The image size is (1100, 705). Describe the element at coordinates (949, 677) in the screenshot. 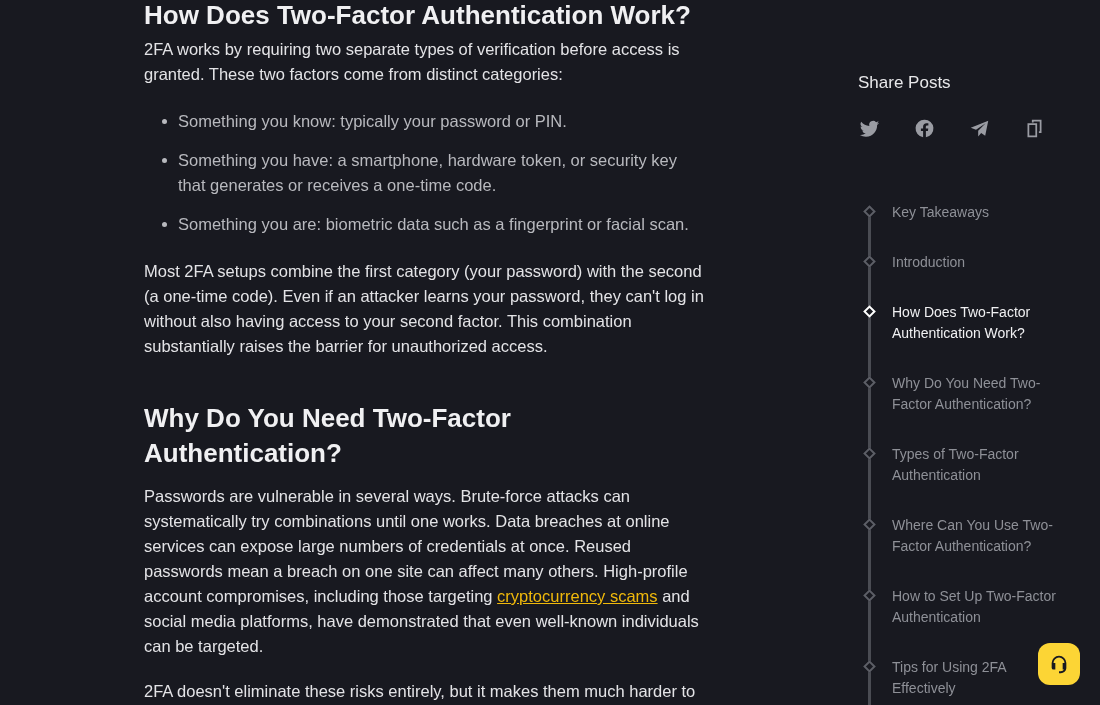

I see `toc-link: Tips for Using 2FA Effectively` at that location.